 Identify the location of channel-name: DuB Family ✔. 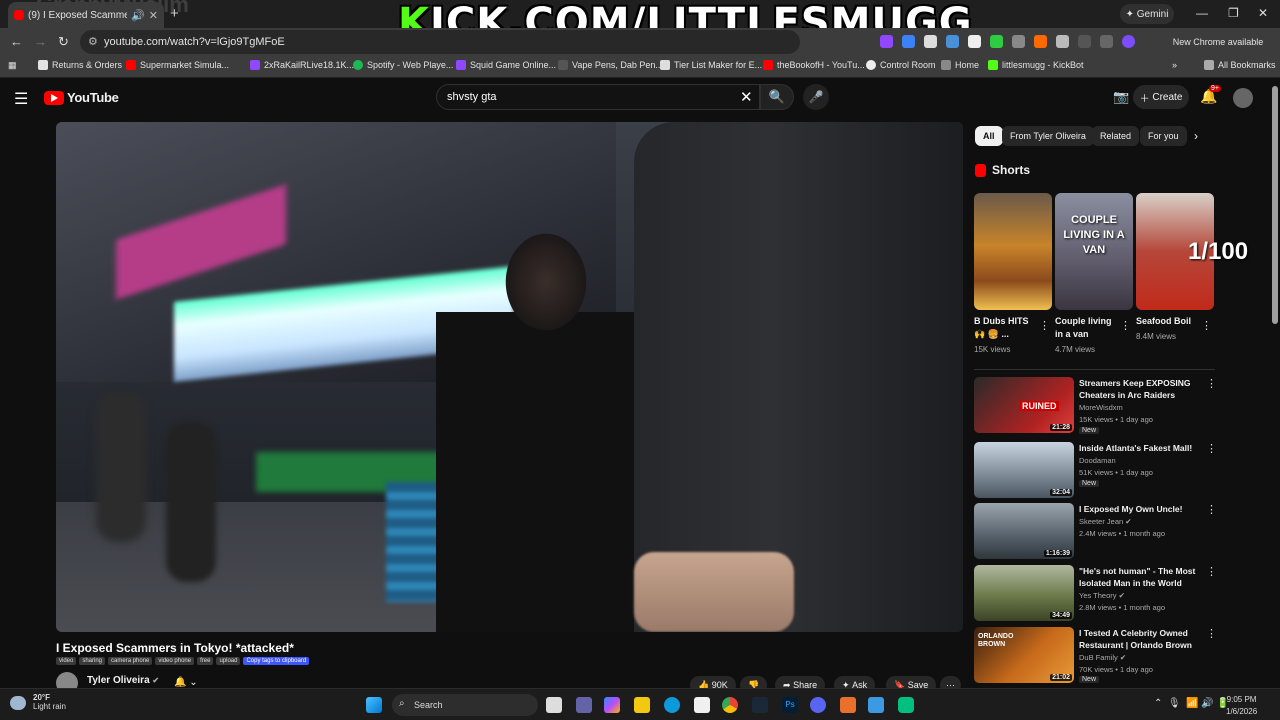
(1102, 657).